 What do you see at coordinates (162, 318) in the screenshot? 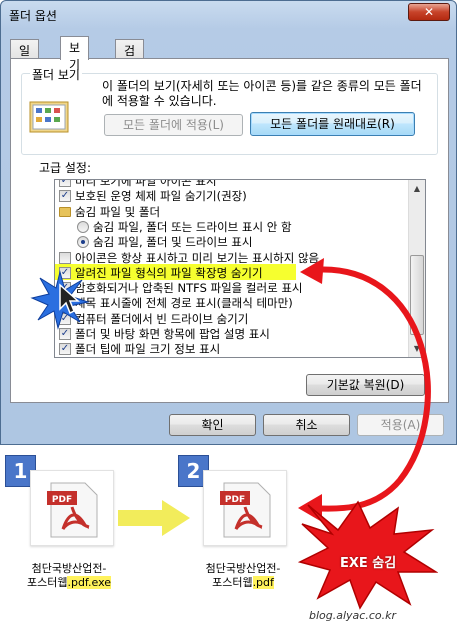
I see `advanced-setting-label: 컴퓨터 폴더에서 빈 드라이브 숨기기` at bounding box center [162, 318].